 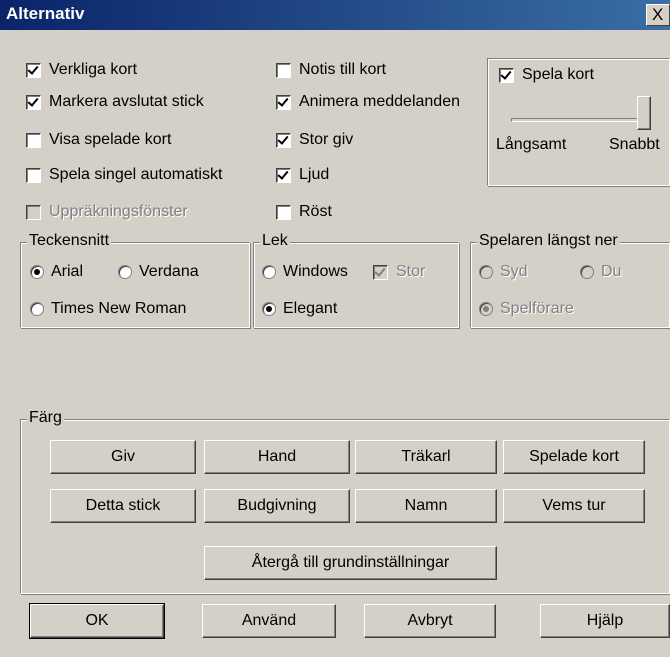 What do you see at coordinates (97, 621) in the screenshot?
I see `ok-button: OK` at bounding box center [97, 621].